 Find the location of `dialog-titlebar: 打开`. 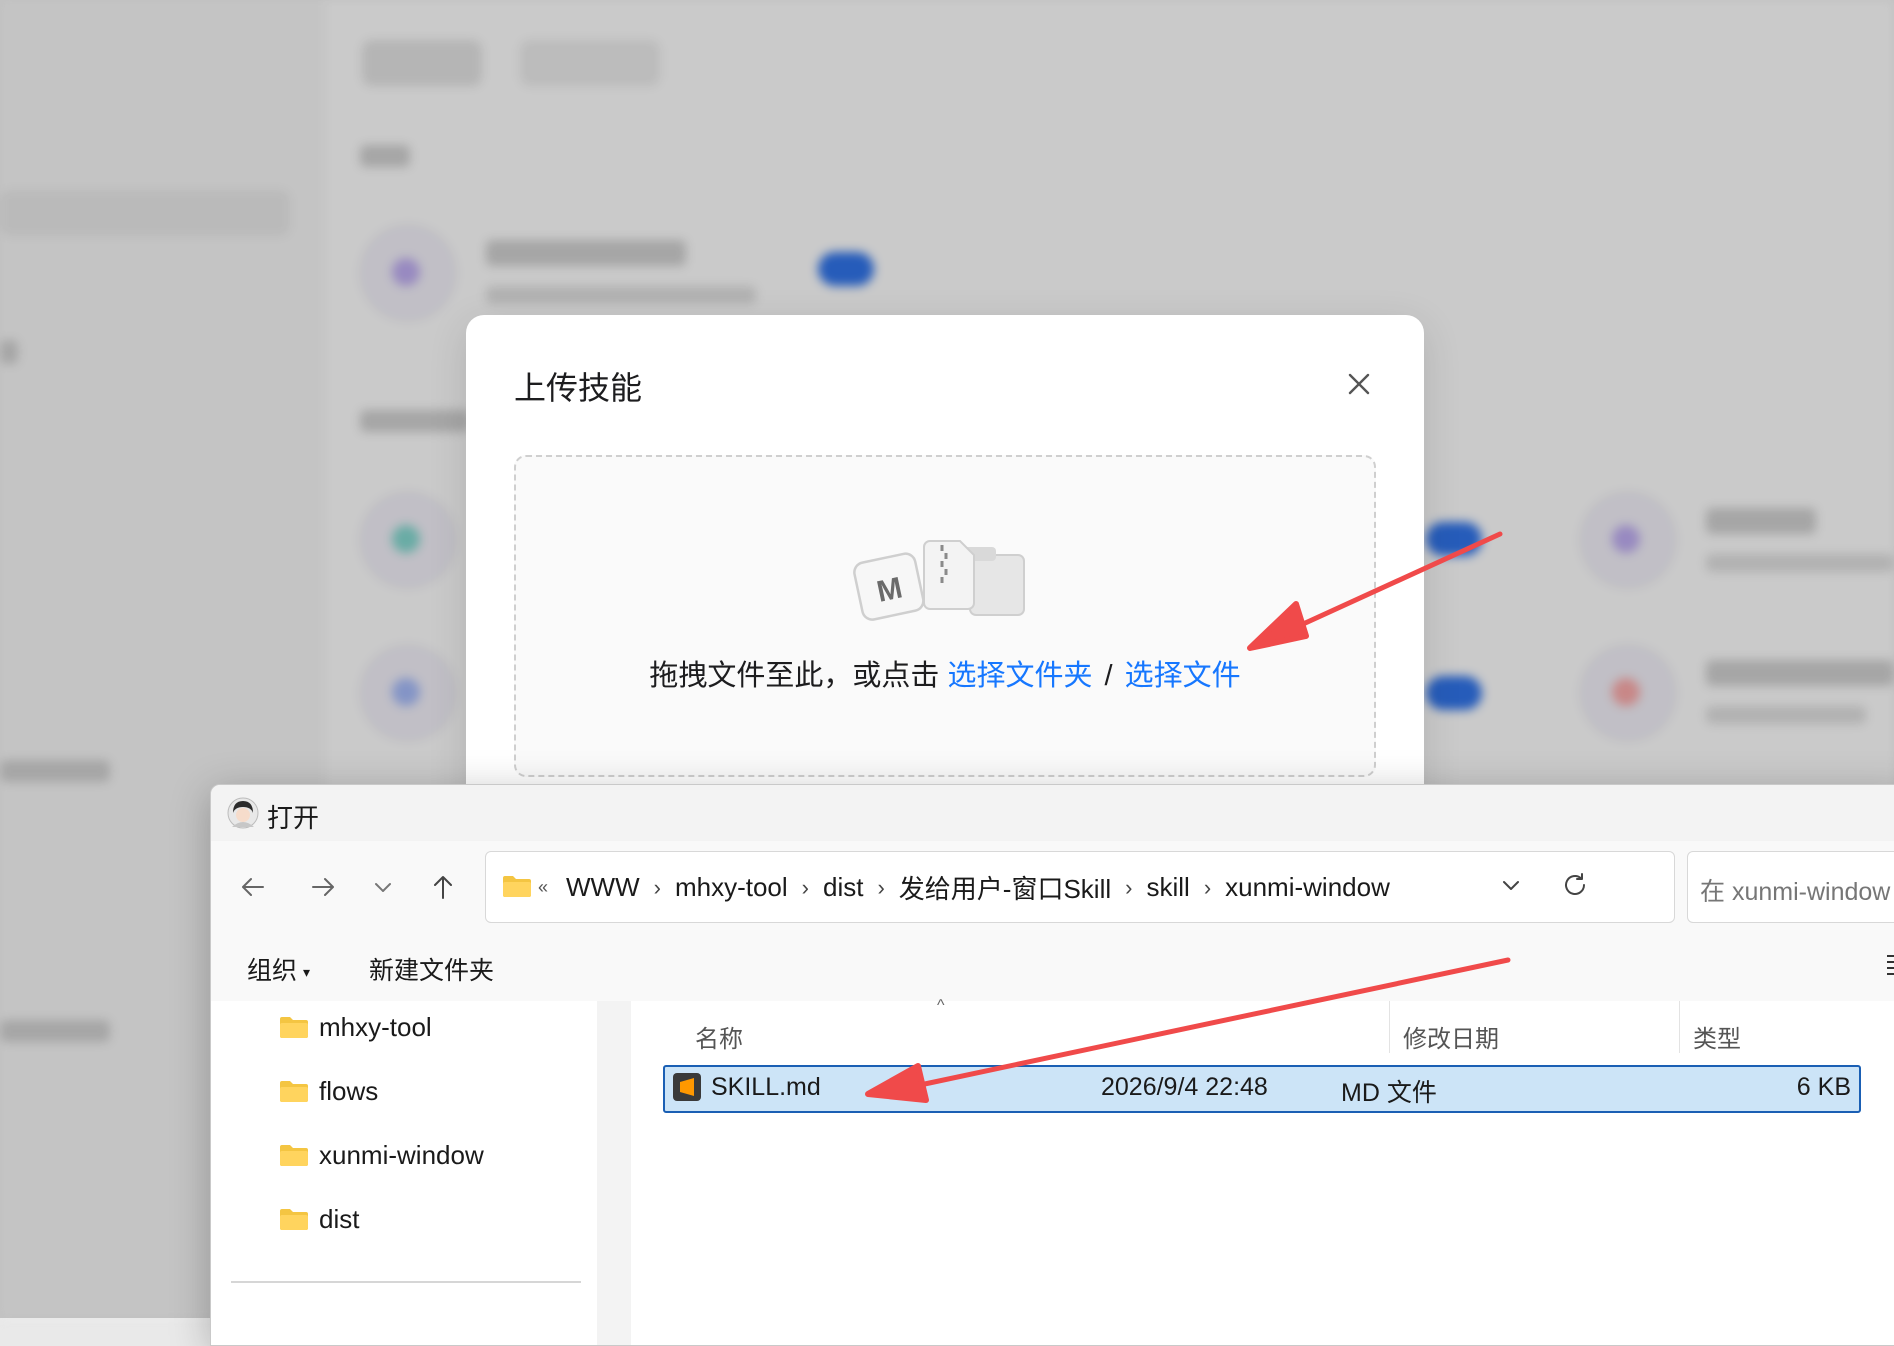

dialog-titlebar: 打开 is located at coordinates (1052, 813).